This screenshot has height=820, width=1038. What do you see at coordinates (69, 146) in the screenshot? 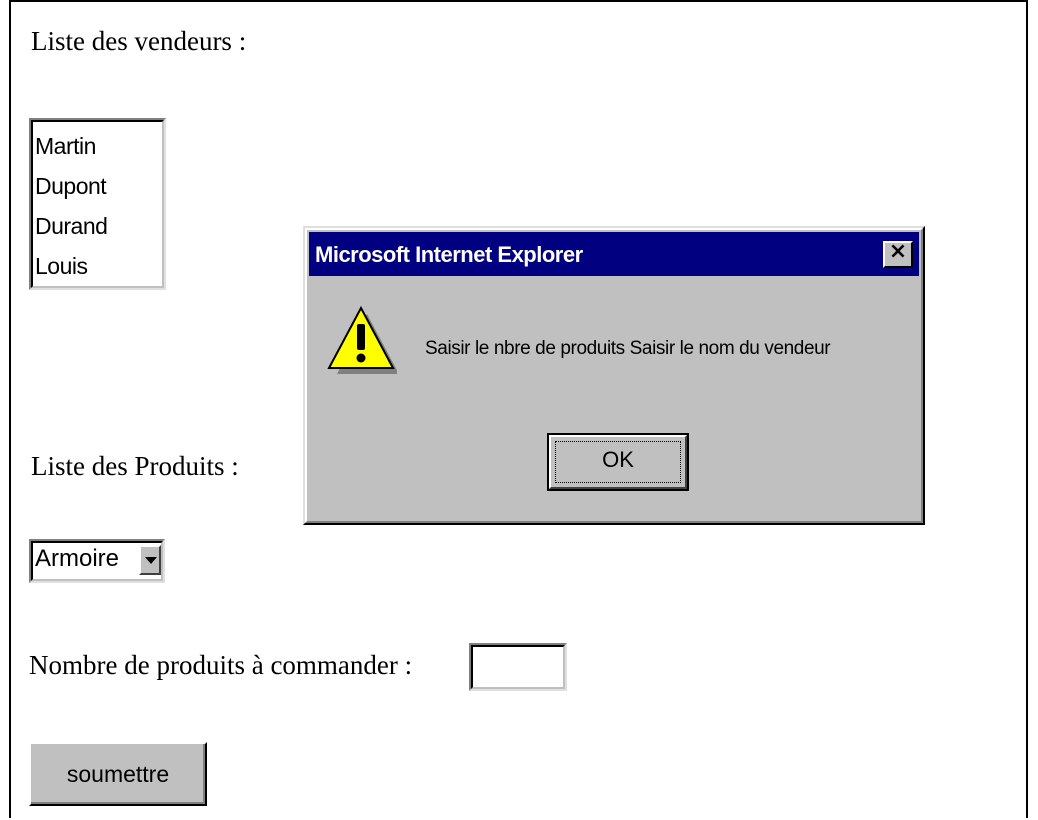
I see `list-item: Martin` at bounding box center [69, 146].